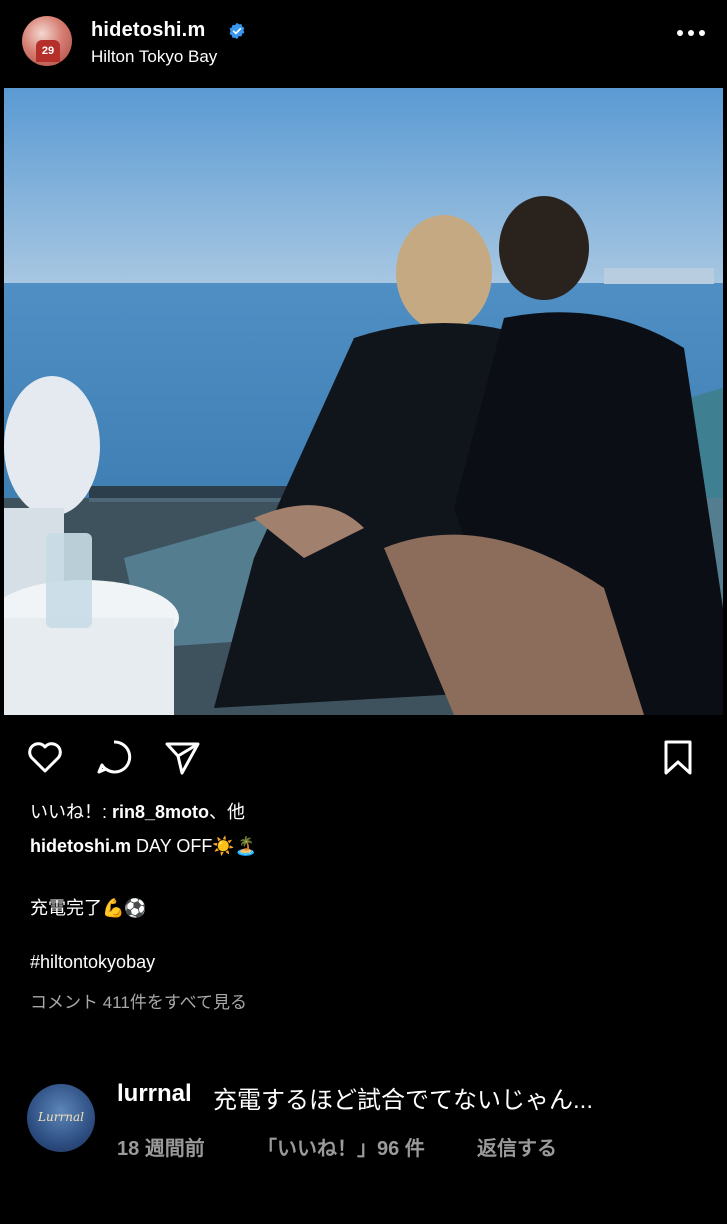 The width and height of the screenshot is (727, 1224). I want to click on comment-avatar: Lurrnal, so click(61, 1118).